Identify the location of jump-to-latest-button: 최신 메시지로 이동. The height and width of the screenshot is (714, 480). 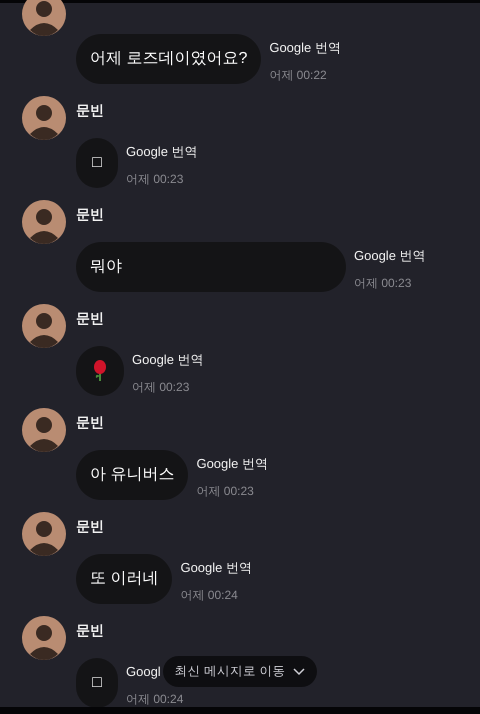
(240, 671).